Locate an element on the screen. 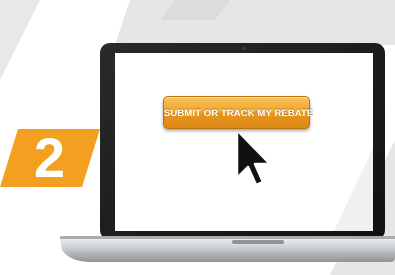 The height and width of the screenshot is (275, 395). background-stripe-top is located at coordinates (255, 22).